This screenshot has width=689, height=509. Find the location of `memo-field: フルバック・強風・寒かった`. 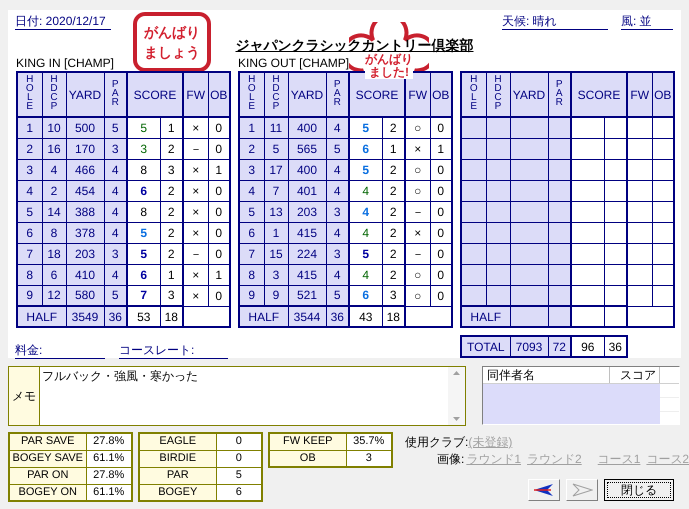

memo-field: フルバック・強風・寒かった is located at coordinates (244, 396).